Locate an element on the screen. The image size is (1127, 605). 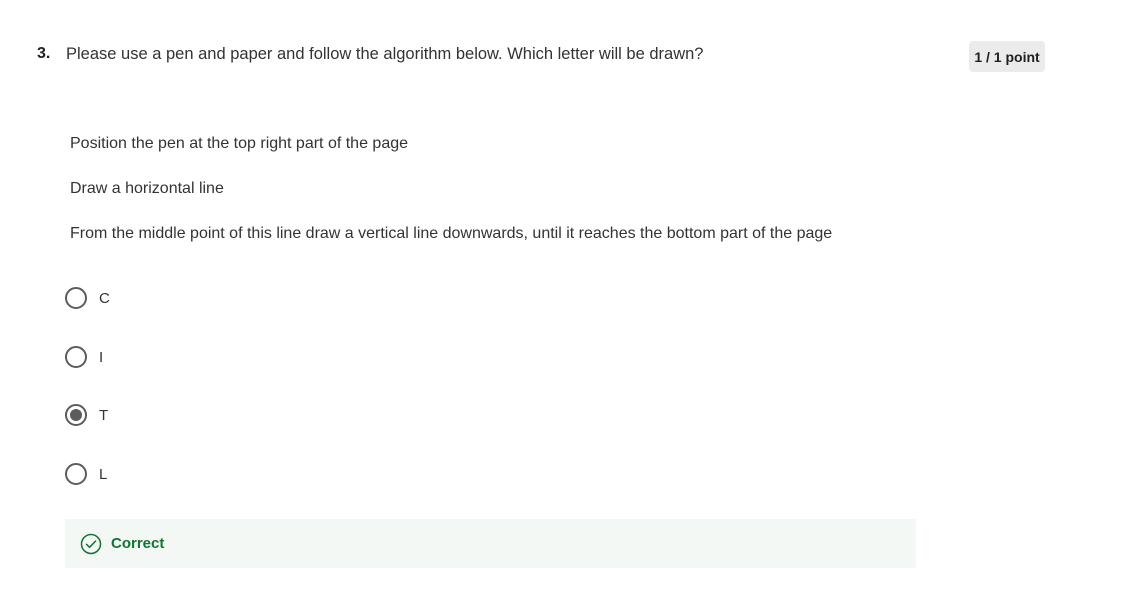
question-number: 3. is located at coordinates (44, 53).